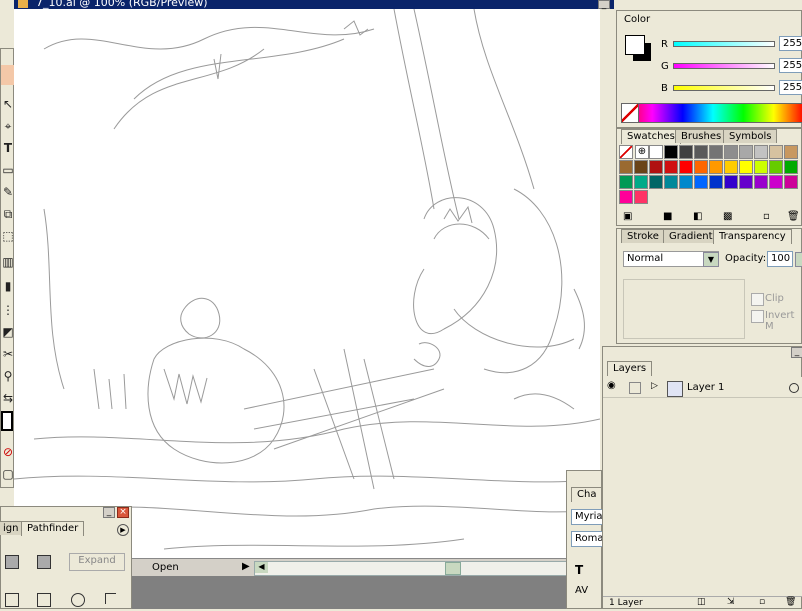  Describe the element at coordinates (8, 474) in the screenshot. I see `screen-mode-icon: ▢` at that location.